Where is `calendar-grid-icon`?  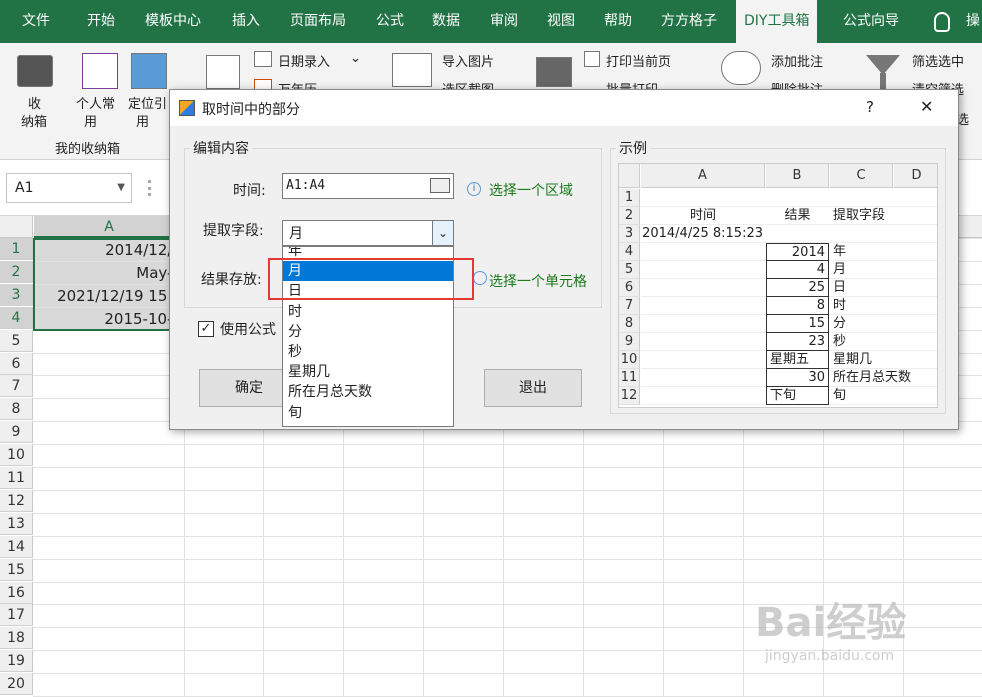
calendar-grid-icon is located at coordinates (223, 72).